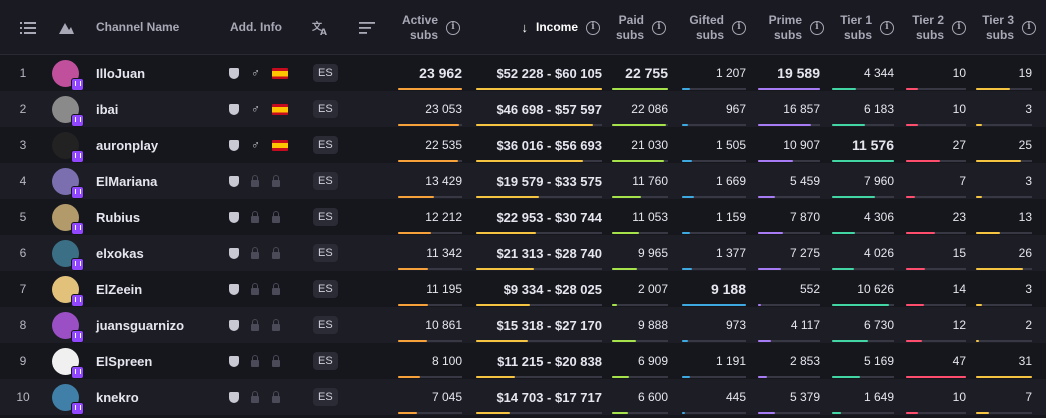 The height and width of the screenshot is (418, 1046). I want to click on tier3-bar-track, so click(1004, 197).